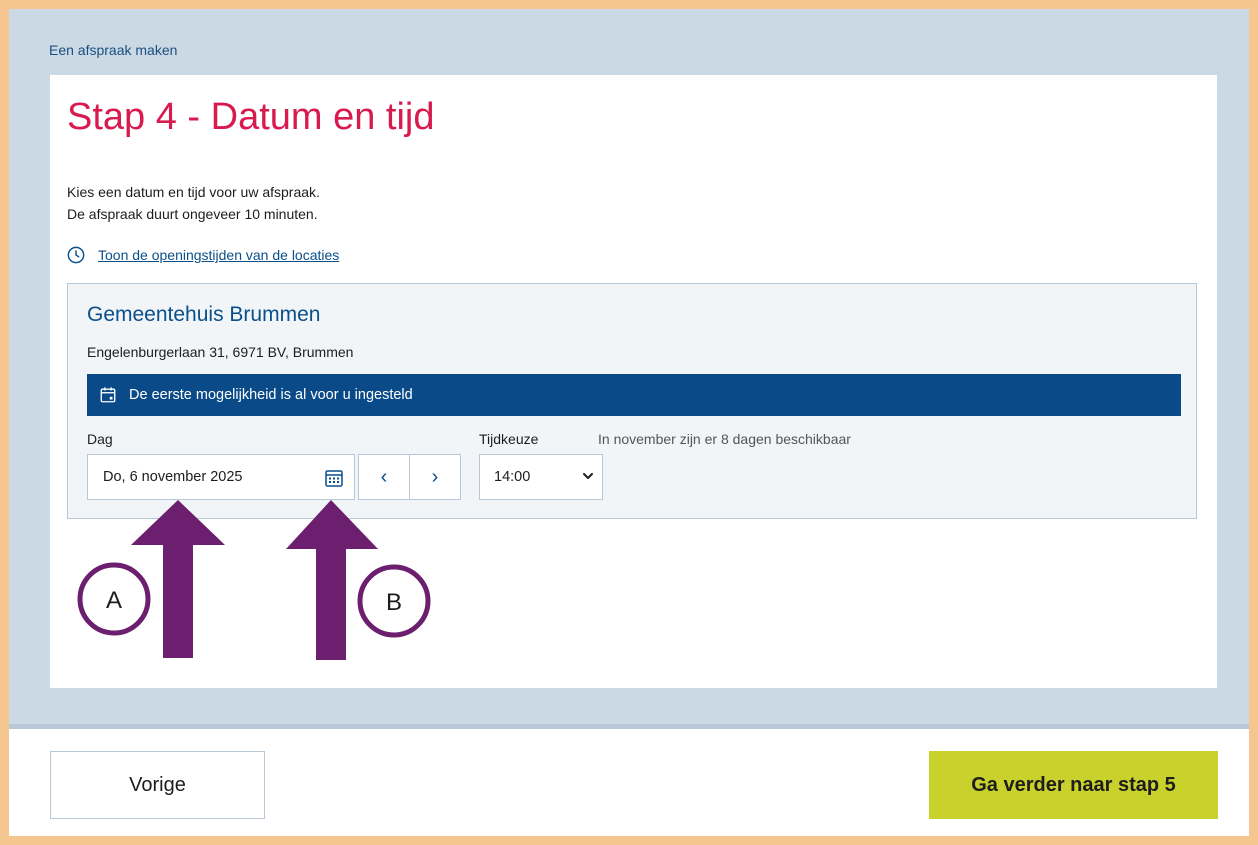  What do you see at coordinates (193, 192) in the screenshot?
I see `intro-line-1: Kies een datum en tijd voor uw afspraak.` at bounding box center [193, 192].